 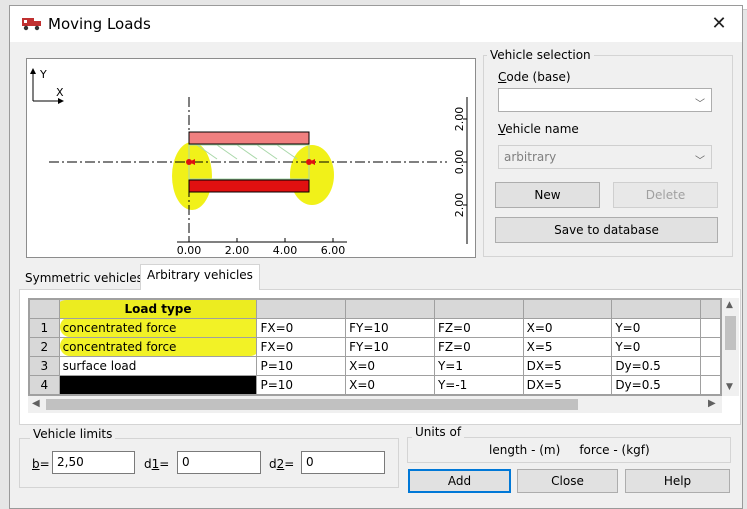 I want to click on table-row: 4 P=10 X=0 Y=-1 DX=5 Dy=0.5, so click(x=375, y=385).